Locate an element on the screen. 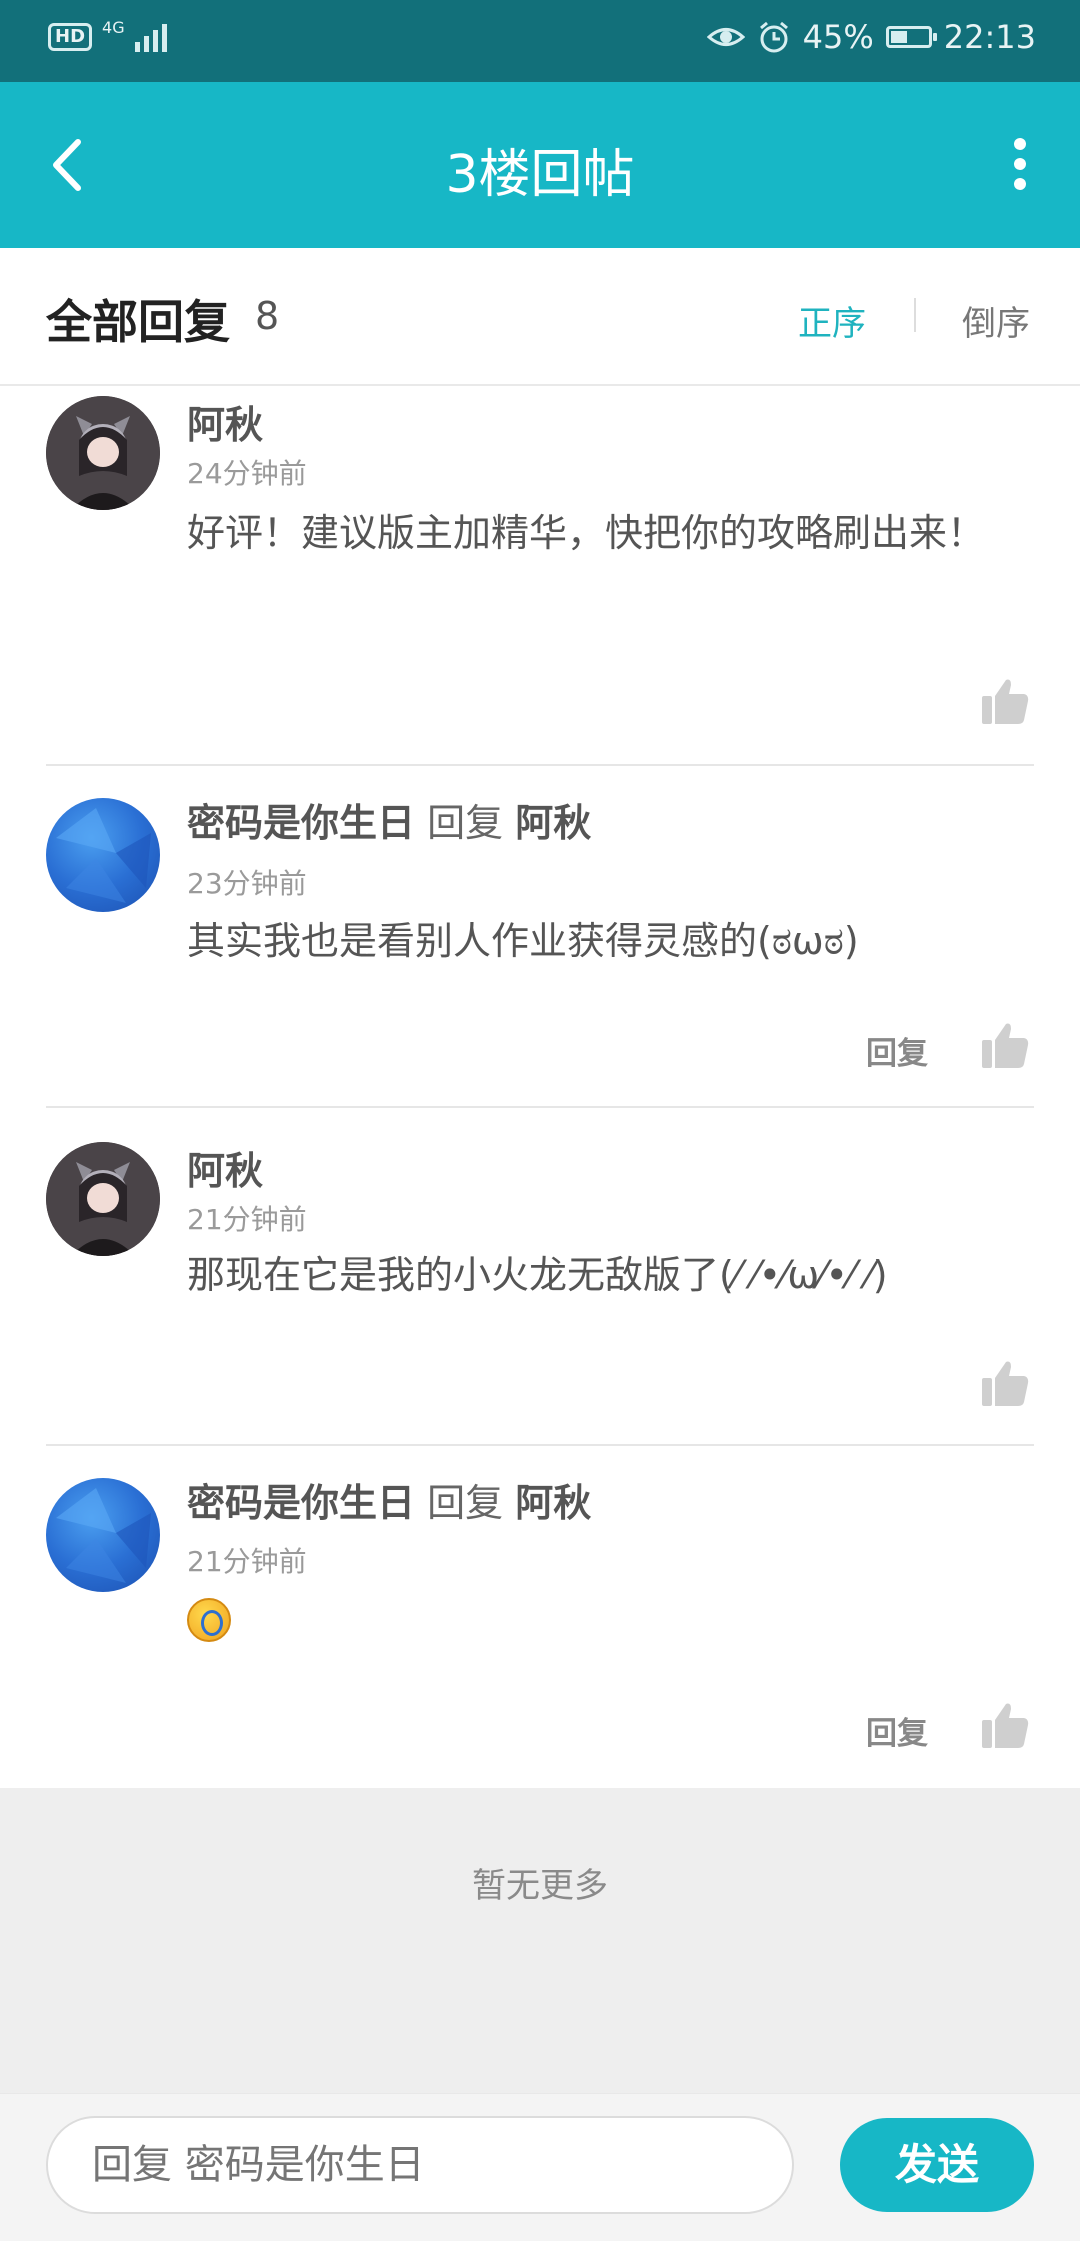 Image resolution: width=1080 pixels, height=2241 pixels. clock-time: 22:13 is located at coordinates (989, 37).